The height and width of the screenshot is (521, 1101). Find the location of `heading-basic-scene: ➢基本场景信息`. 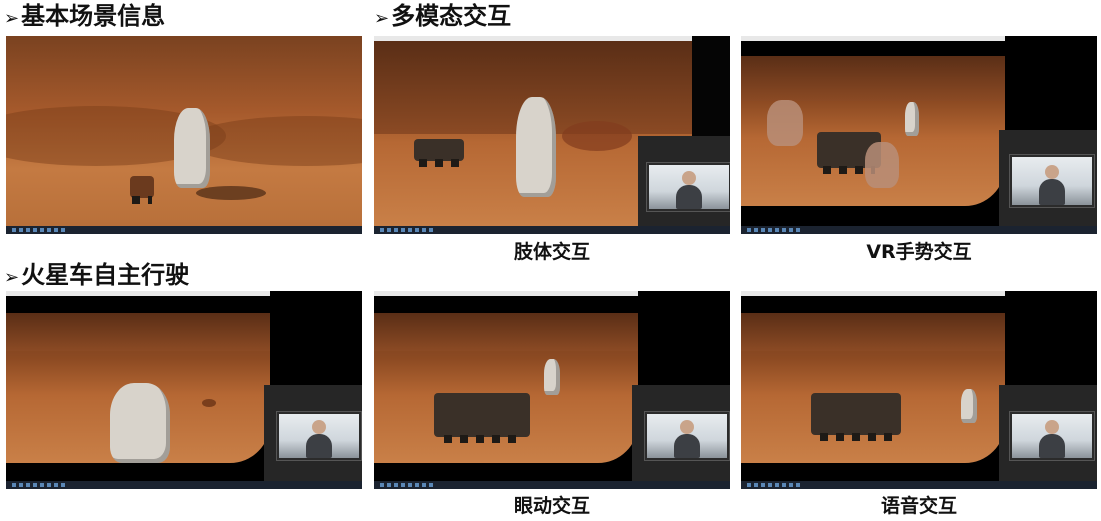

heading-basic-scene: ➢基本场景信息 is located at coordinates (84, 17).